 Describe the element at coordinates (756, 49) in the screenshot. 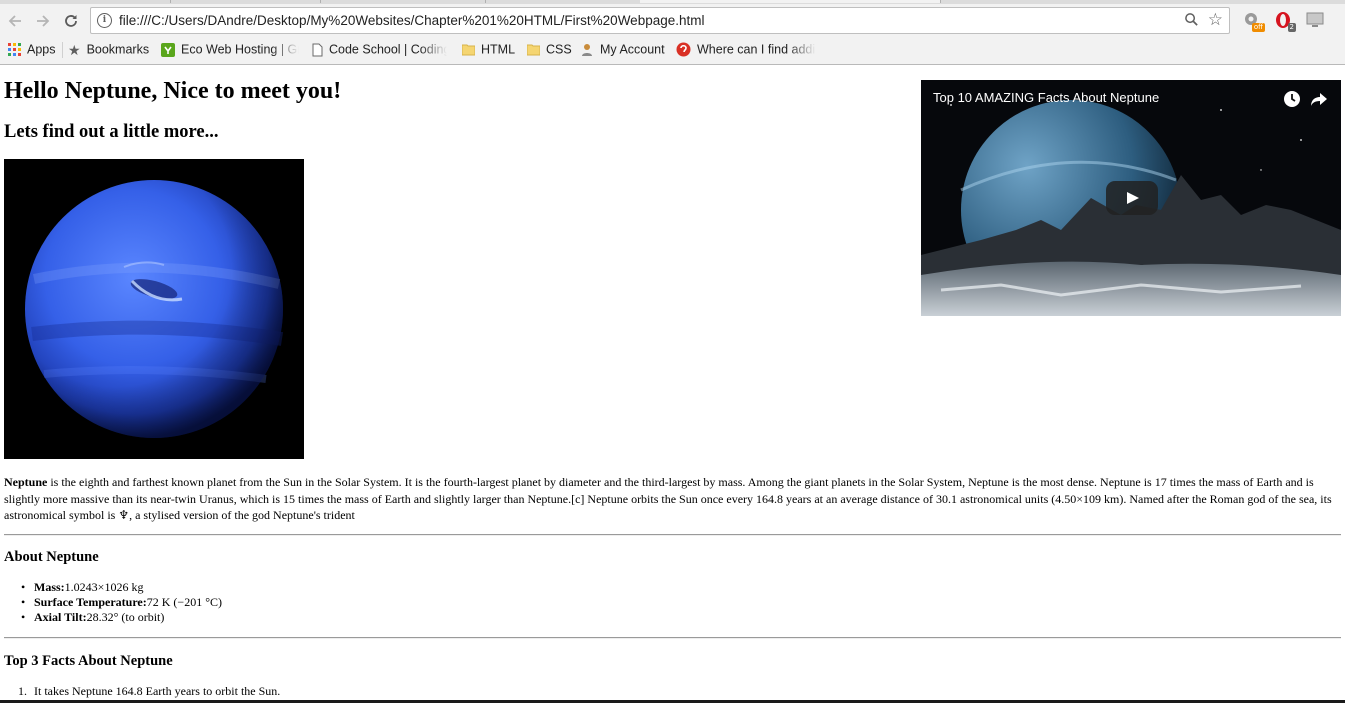

I see `bookmark-label: Where can I find addi` at that location.